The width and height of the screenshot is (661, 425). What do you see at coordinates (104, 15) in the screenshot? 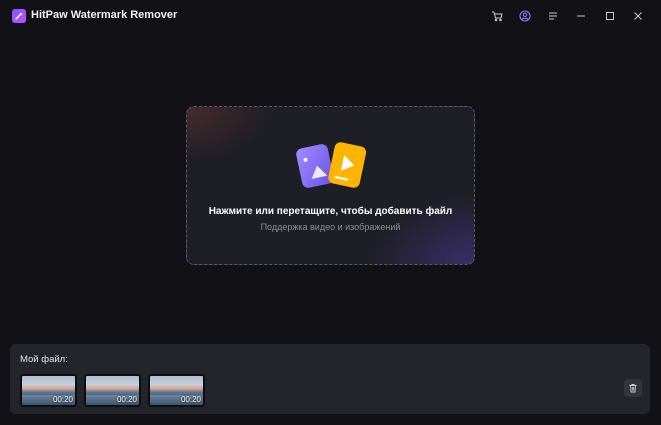
I see `app-title: HitPaw Watermark Remover` at bounding box center [104, 15].